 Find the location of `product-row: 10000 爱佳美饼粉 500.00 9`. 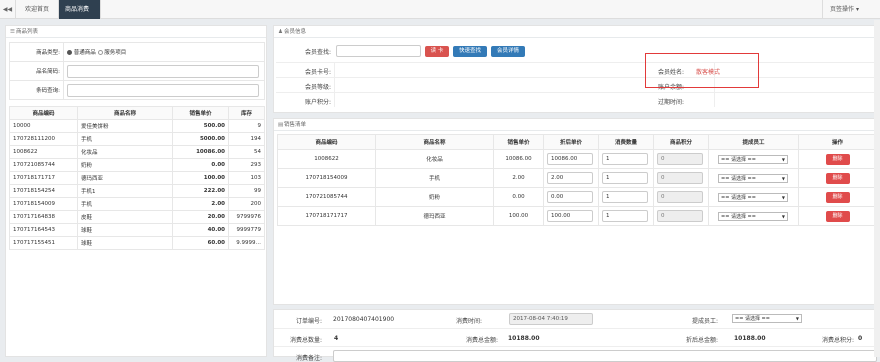

product-row: 10000 爱佳美饼粉 500.00 9 is located at coordinates (137, 126).